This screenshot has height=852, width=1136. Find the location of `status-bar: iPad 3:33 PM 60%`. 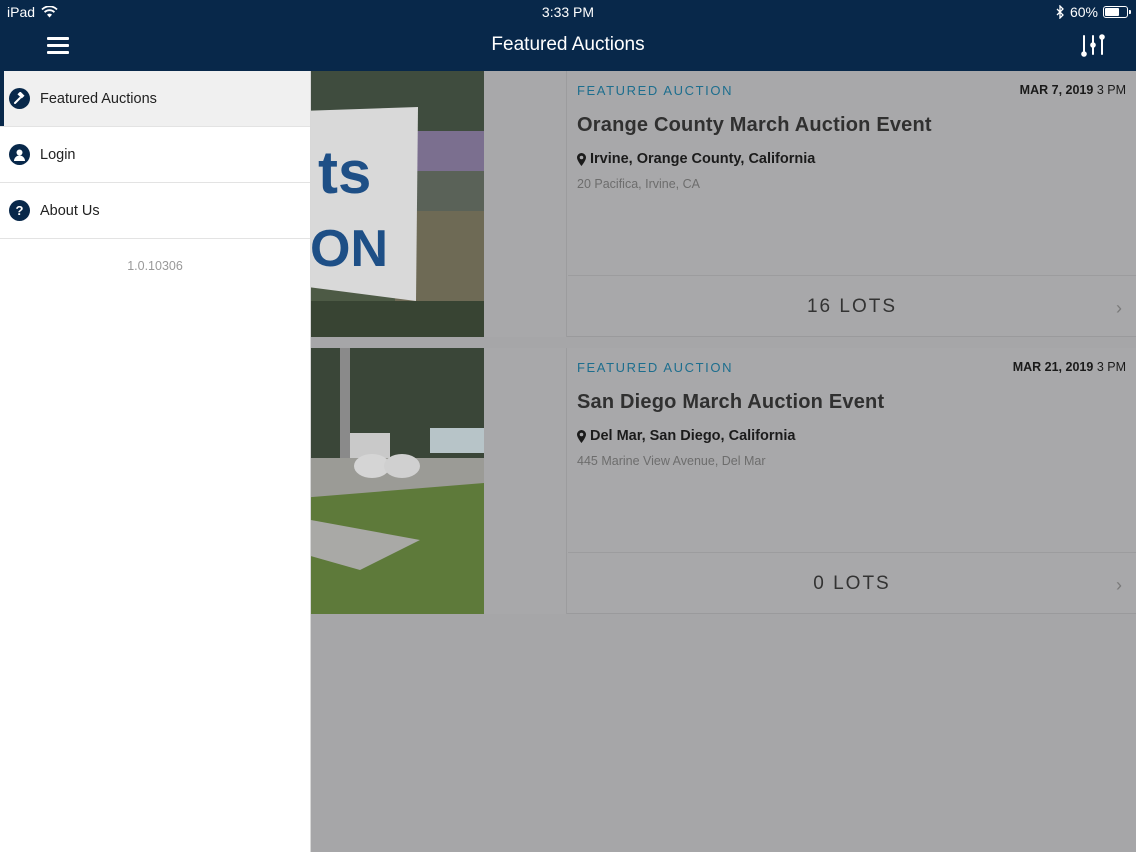

status-bar: iPad 3:33 PM 60% is located at coordinates (568, 11).